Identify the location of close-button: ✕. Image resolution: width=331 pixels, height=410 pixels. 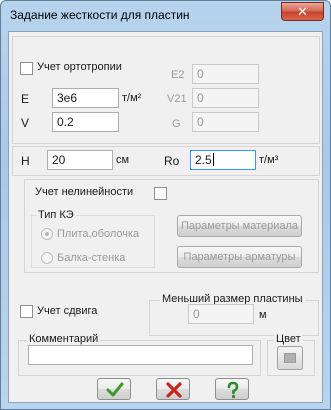
(302, 11).